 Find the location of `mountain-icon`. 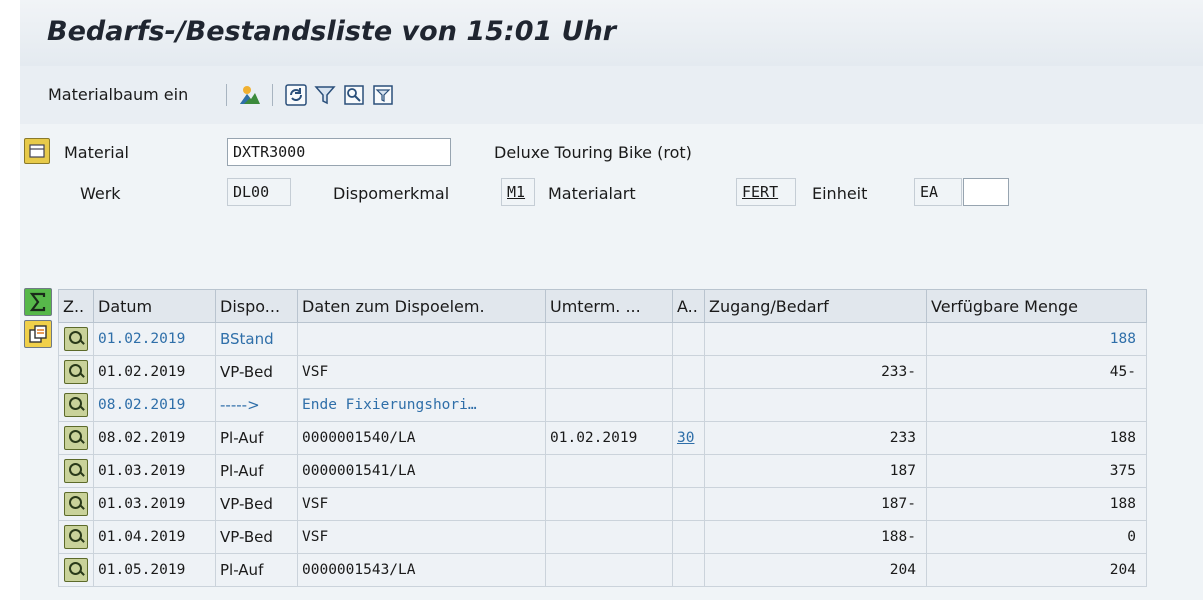

mountain-icon is located at coordinates (250, 95).